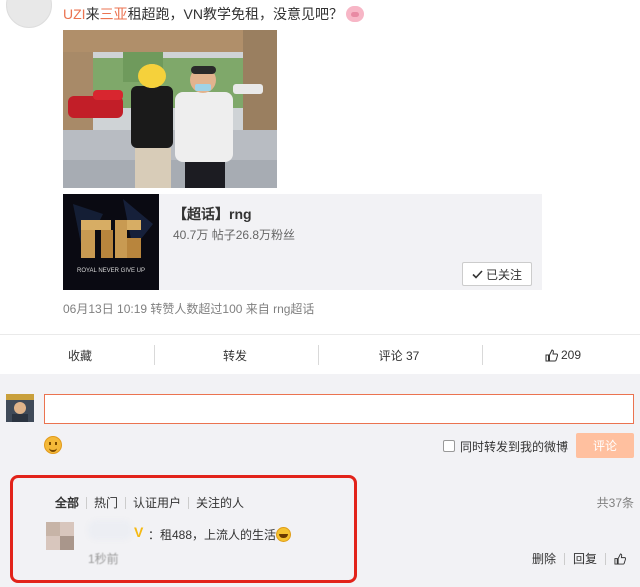 The height and width of the screenshot is (587, 640). I want to click on comment-button: 评论 37, so click(399, 355).